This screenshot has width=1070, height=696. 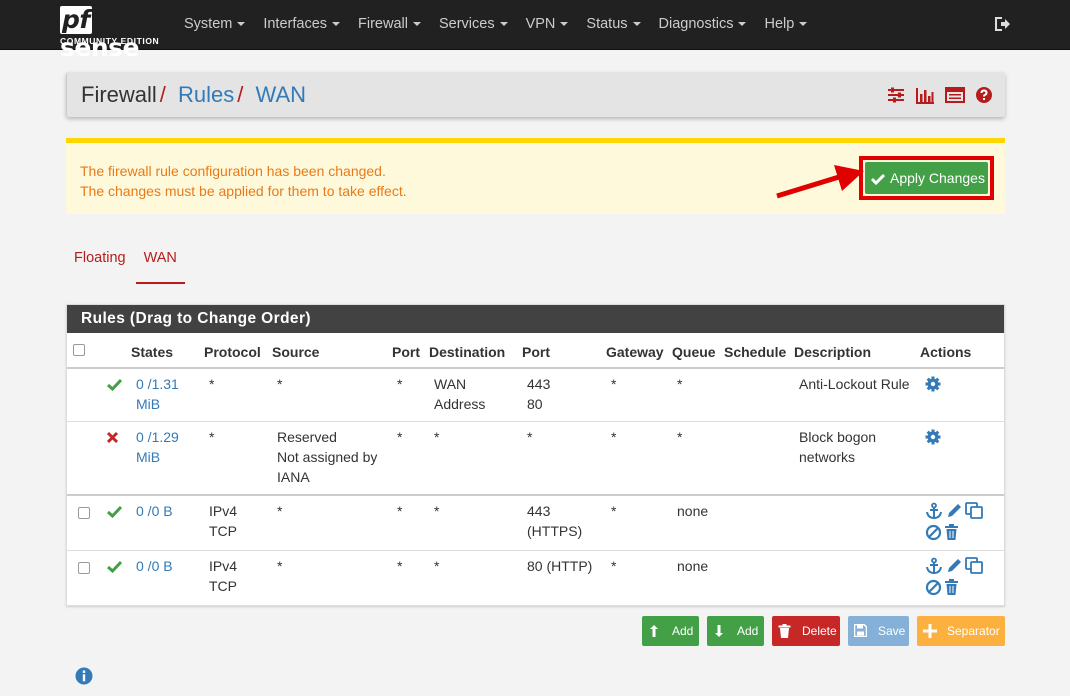 I want to click on source-value: Reserved, so click(x=307, y=437).